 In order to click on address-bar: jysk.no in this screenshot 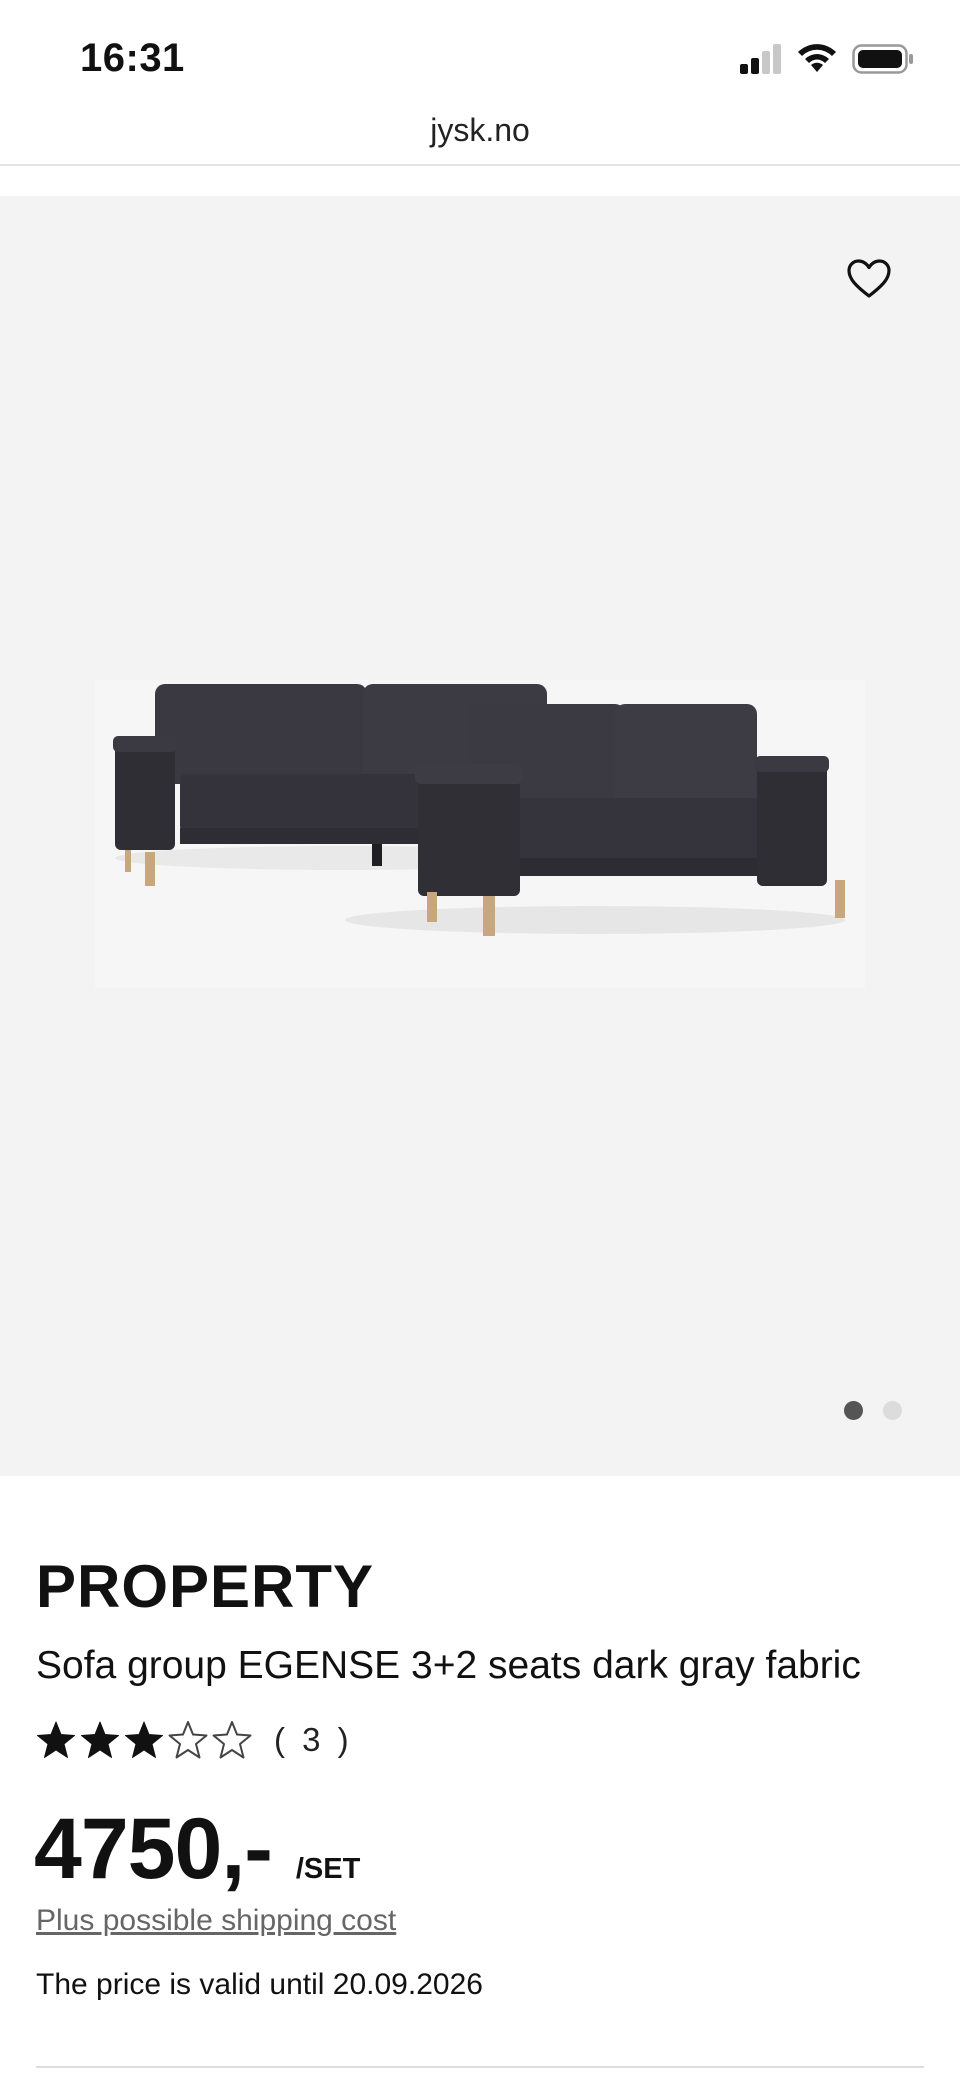, I will do `click(480, 135)`.